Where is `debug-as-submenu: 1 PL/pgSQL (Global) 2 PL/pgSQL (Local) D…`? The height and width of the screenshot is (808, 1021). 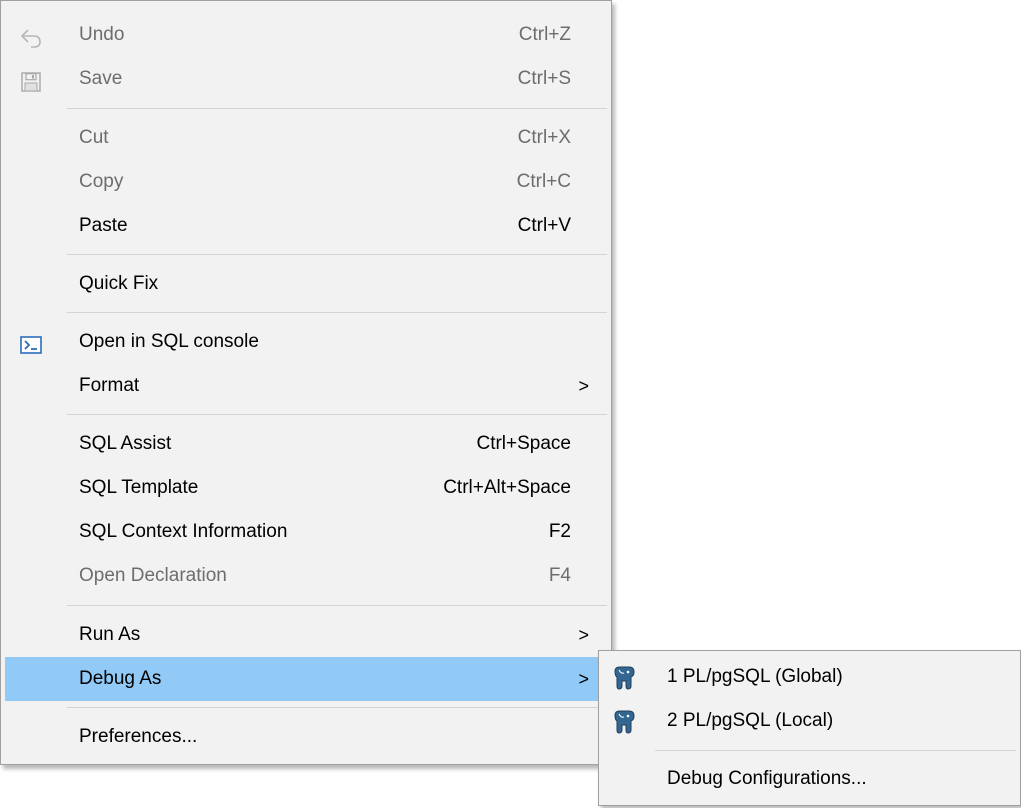
debug-as-submenu: 1 PL/pgSQL (Global) 2 PL/pgSQL (Local) D… is located at coordinates (809, 728).